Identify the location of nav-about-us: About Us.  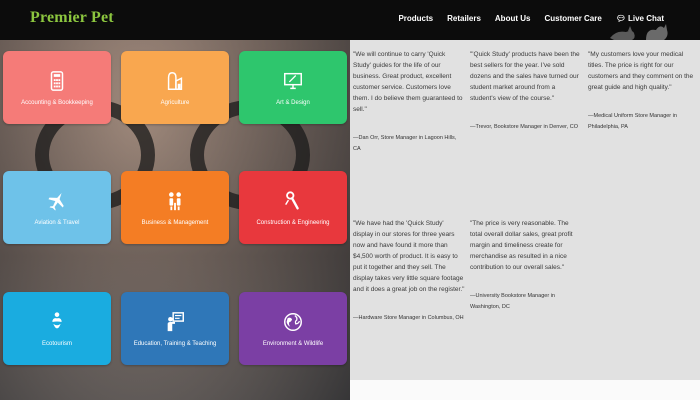
(513, 18).